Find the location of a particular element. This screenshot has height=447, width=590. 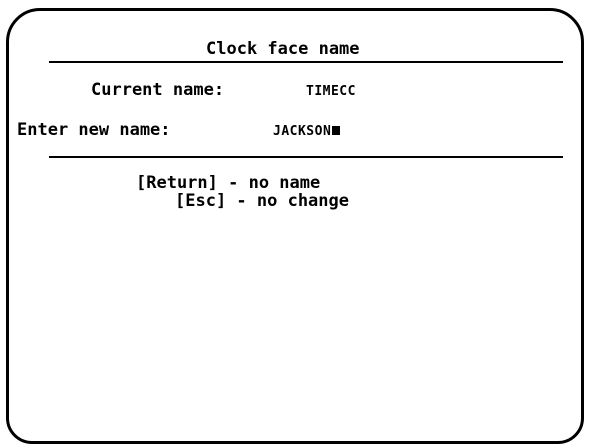

top-divider is located at coordinates (306, 62).